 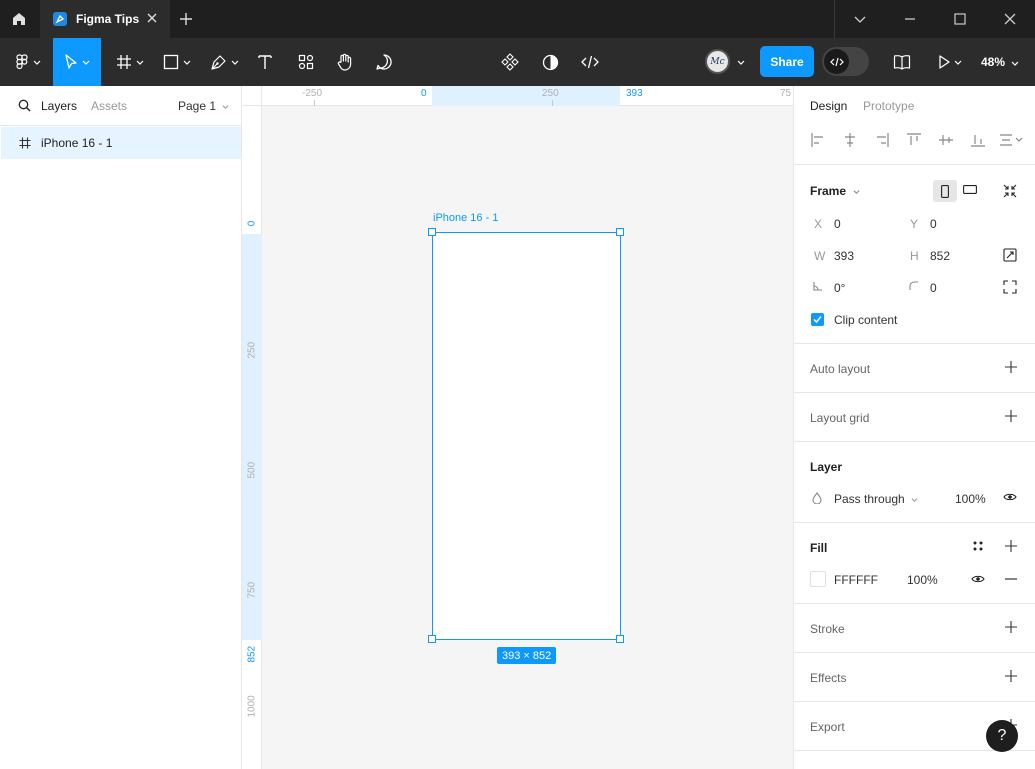 I want to click on code-icon, so click(x=590, y=62).